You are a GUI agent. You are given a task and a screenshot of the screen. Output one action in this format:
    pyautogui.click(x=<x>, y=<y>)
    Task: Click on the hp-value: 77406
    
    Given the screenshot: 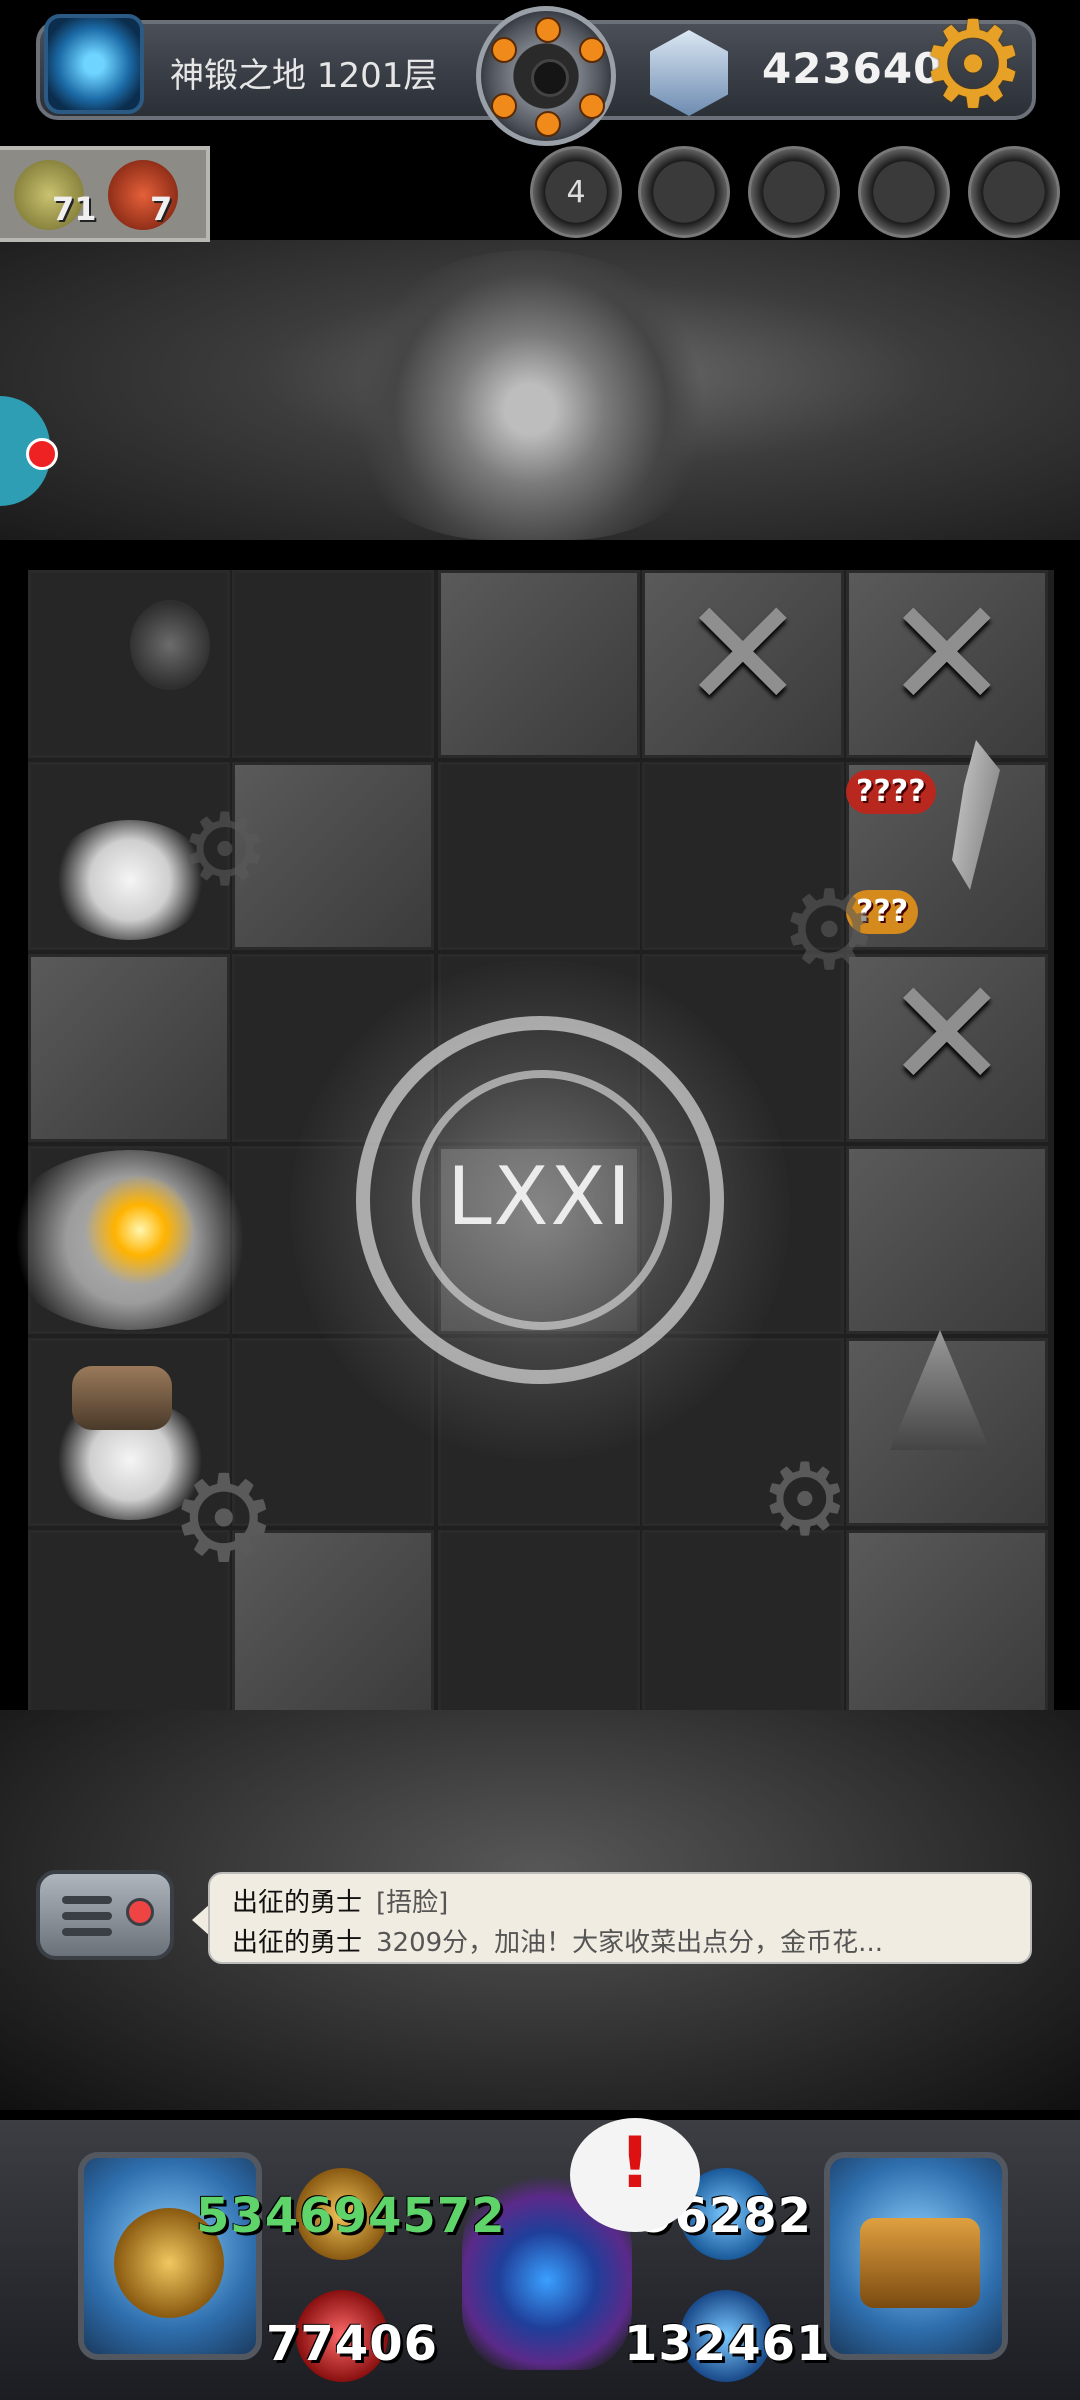 What is the action you would take?
    pyautogui.click(x=352, y=2344)
    